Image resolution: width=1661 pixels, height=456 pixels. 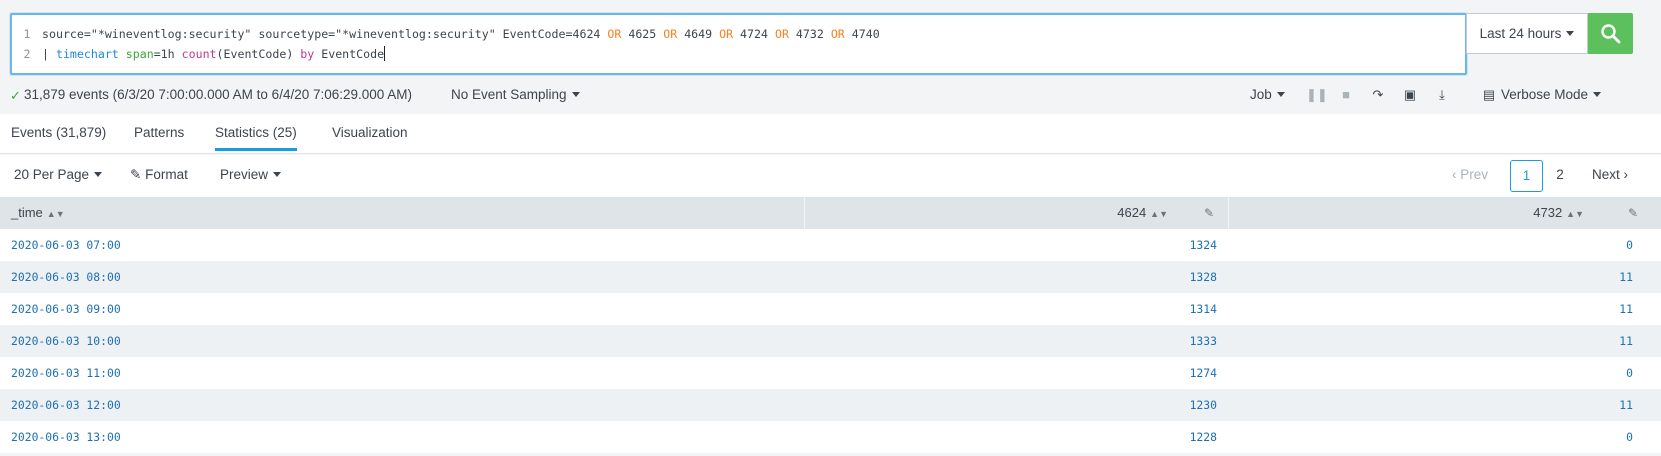 I want to click on chevron-right-icon: ›, so click(x=1626, y=174).